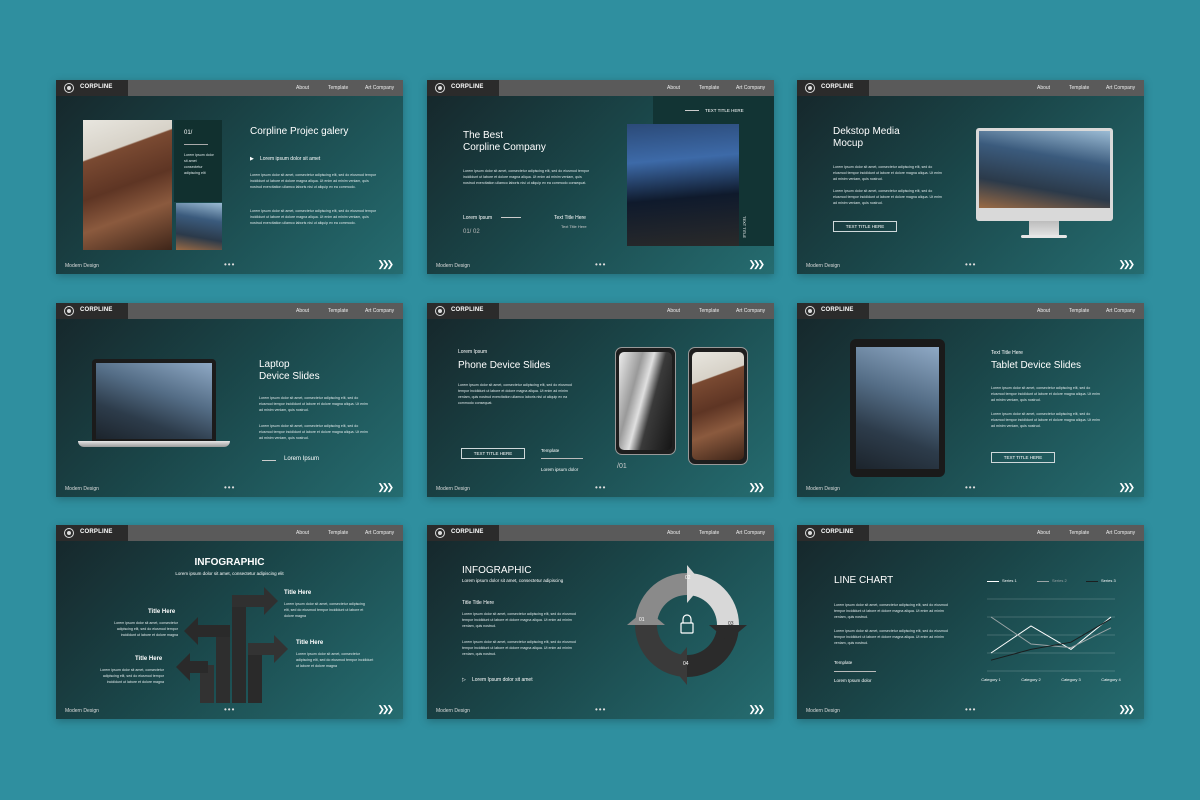  I want to click on phone-screen-photo, so click(645, 401).